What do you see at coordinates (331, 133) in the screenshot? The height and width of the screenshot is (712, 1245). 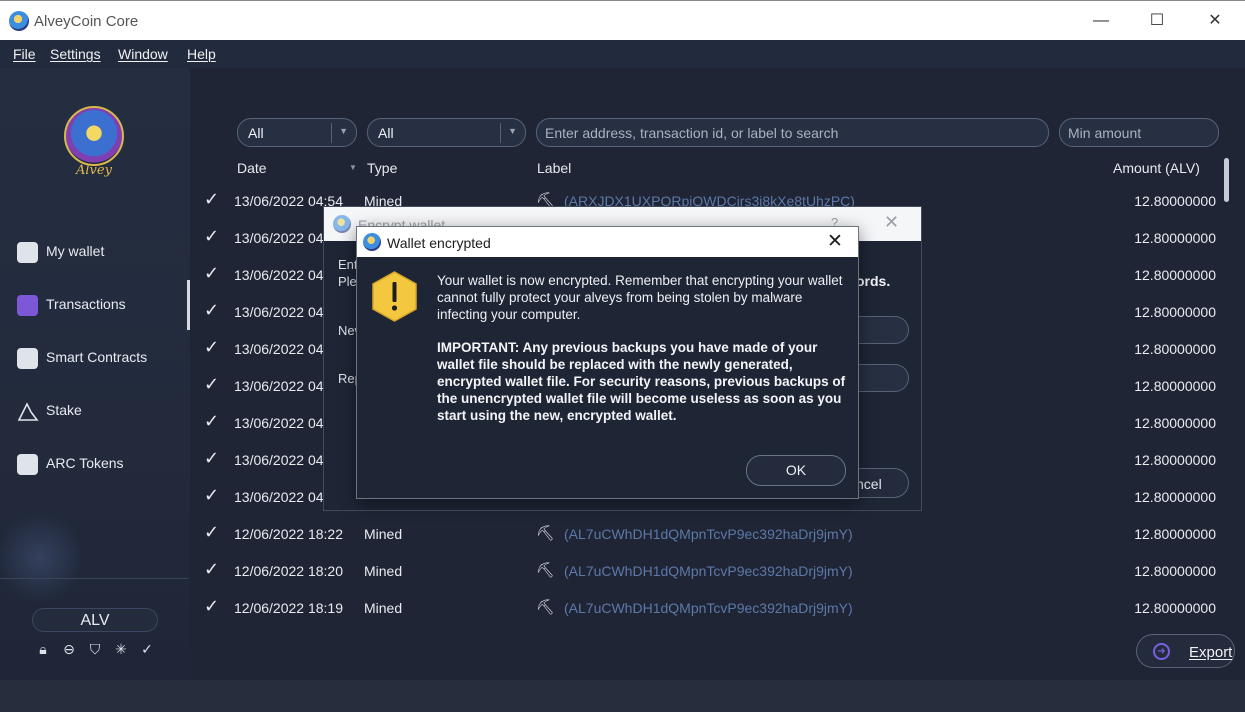 I see `dropdown-separator` at bounding box center [331, 133].